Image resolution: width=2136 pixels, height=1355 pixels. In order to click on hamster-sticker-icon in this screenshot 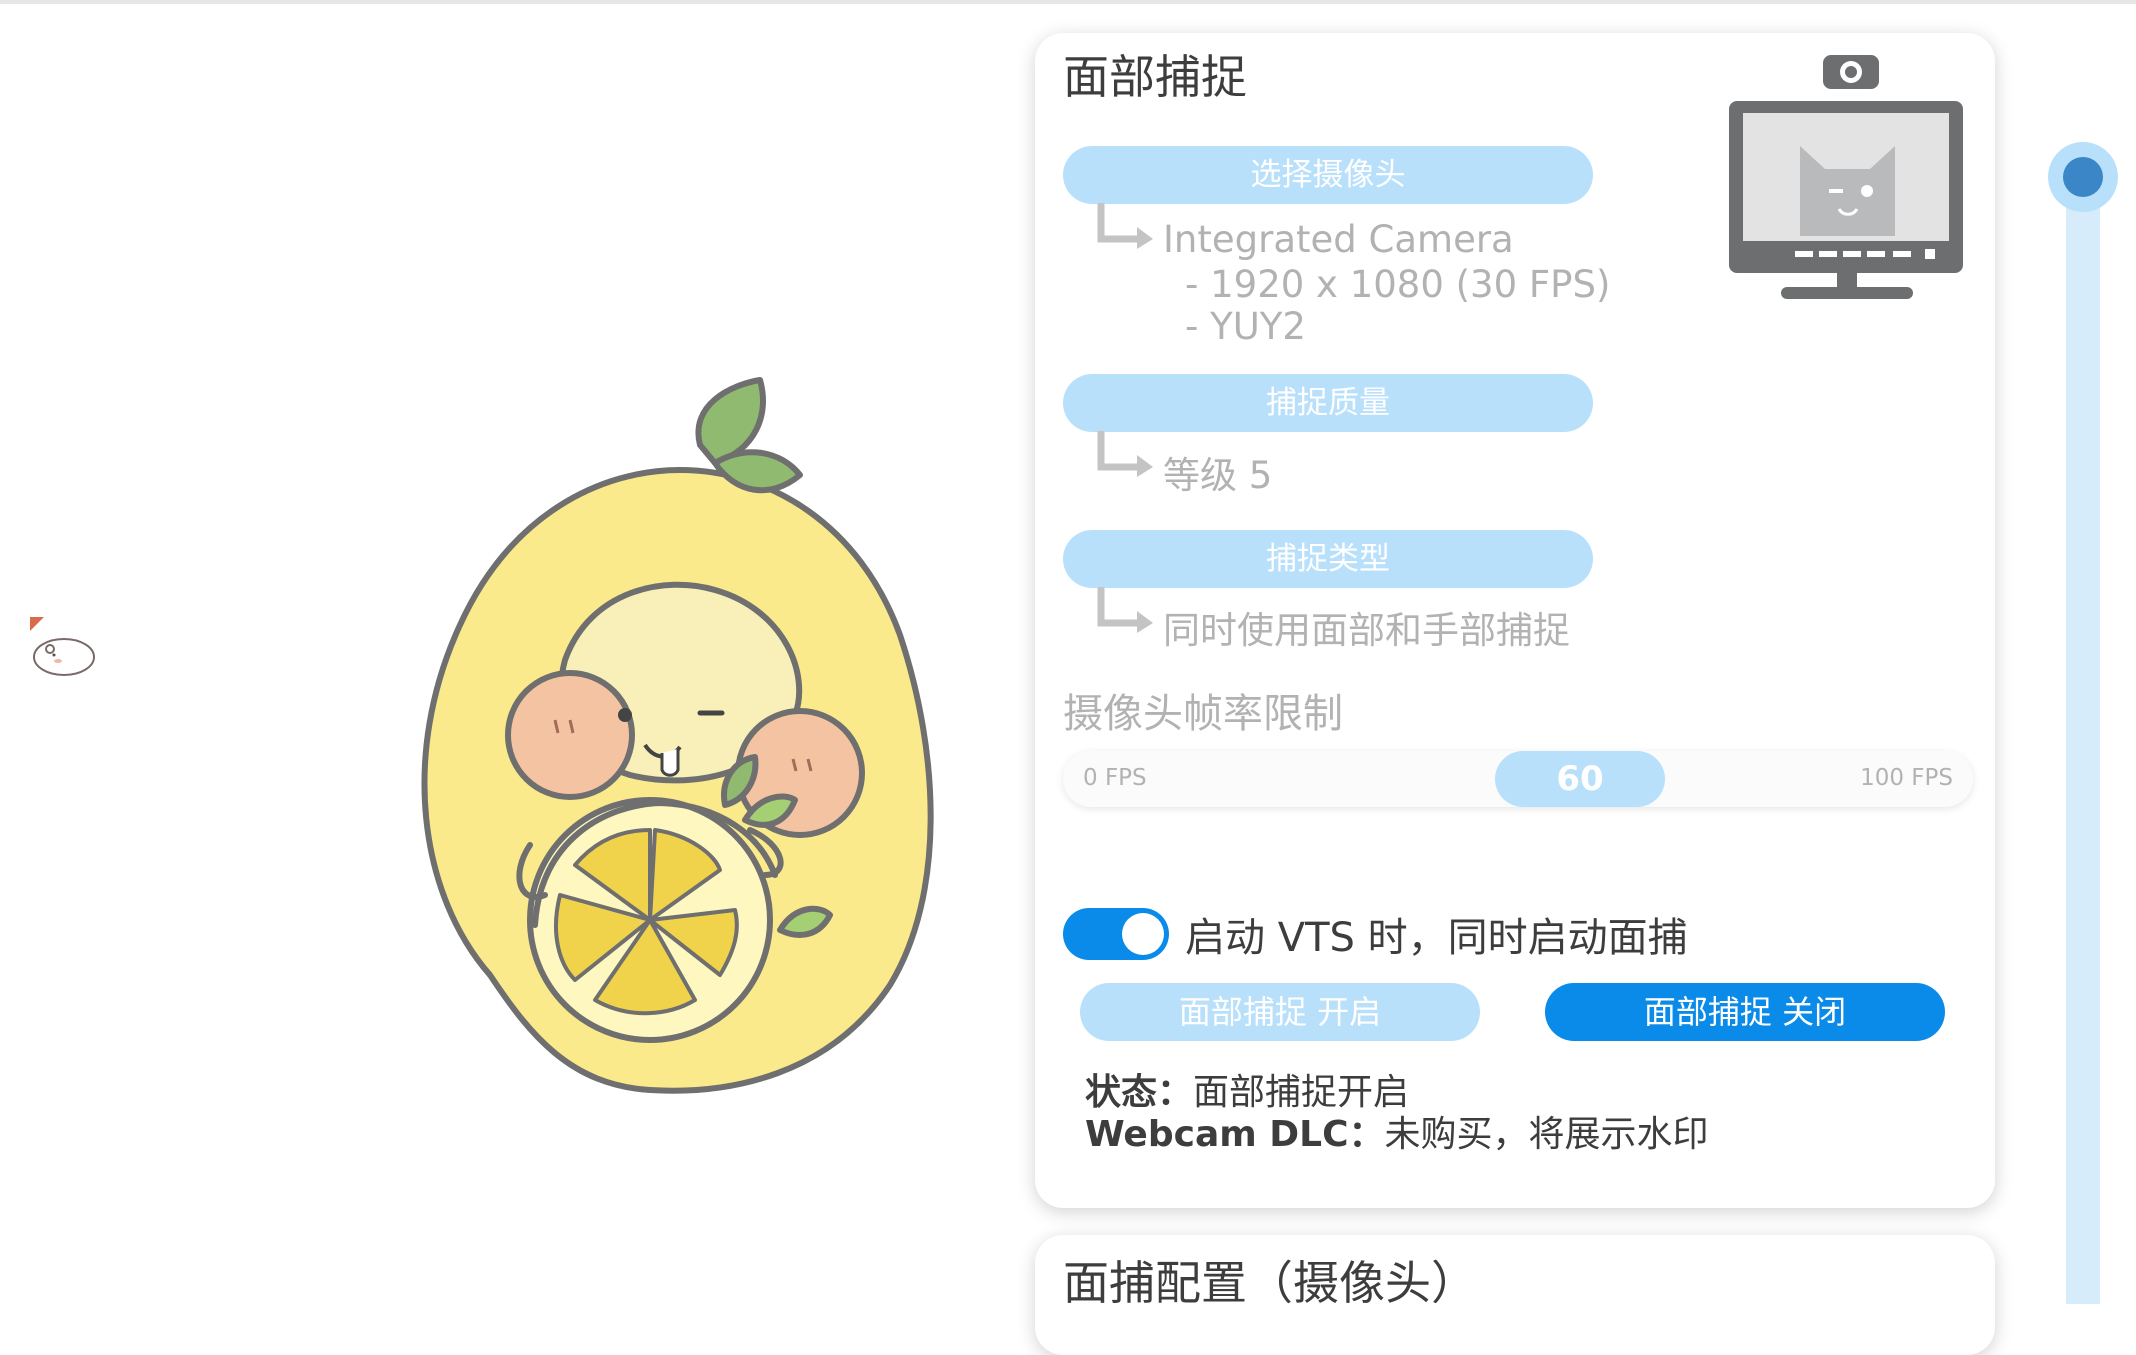, I will do `click(62, 646)`.